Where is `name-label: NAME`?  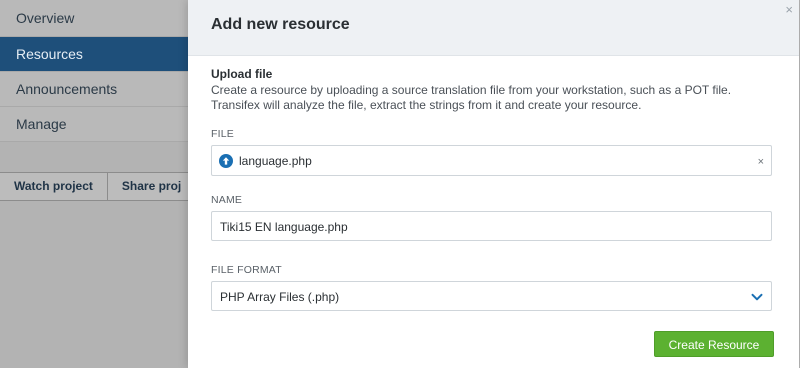
name-label: NAME is located at coordinates (227, 200).